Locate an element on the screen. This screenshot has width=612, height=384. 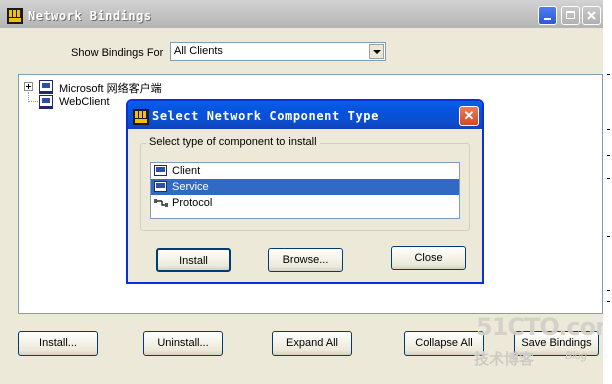
list-item-label: Service is located at coordinates (190, 187).